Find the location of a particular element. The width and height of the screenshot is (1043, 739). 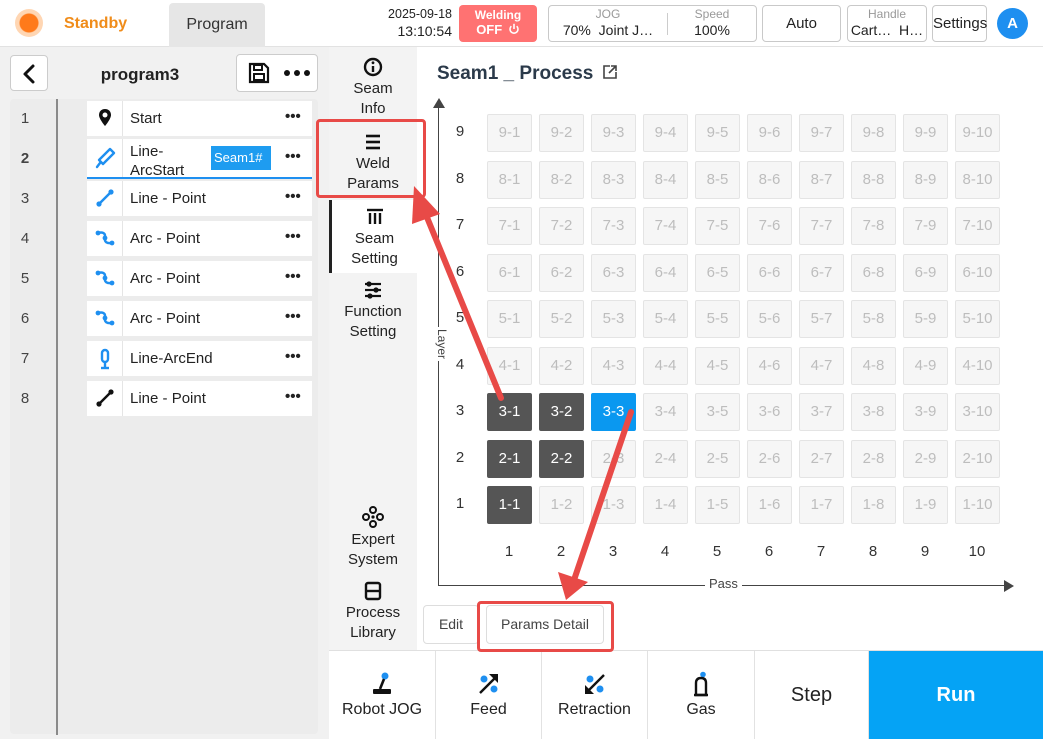

annotation-arrows is located at coordinates (523, 393).